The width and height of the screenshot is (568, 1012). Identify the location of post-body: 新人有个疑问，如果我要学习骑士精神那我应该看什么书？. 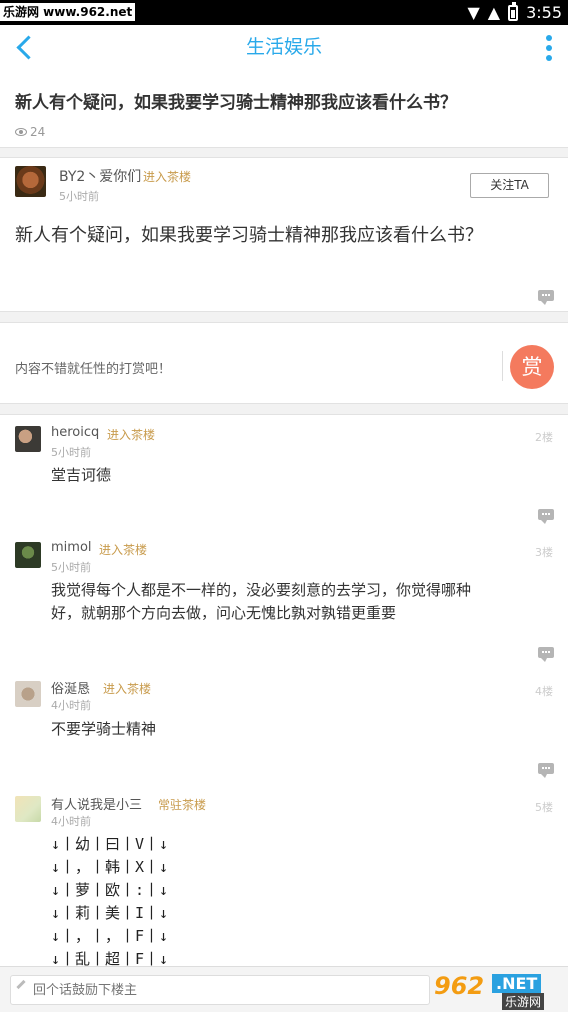
(249, 235).